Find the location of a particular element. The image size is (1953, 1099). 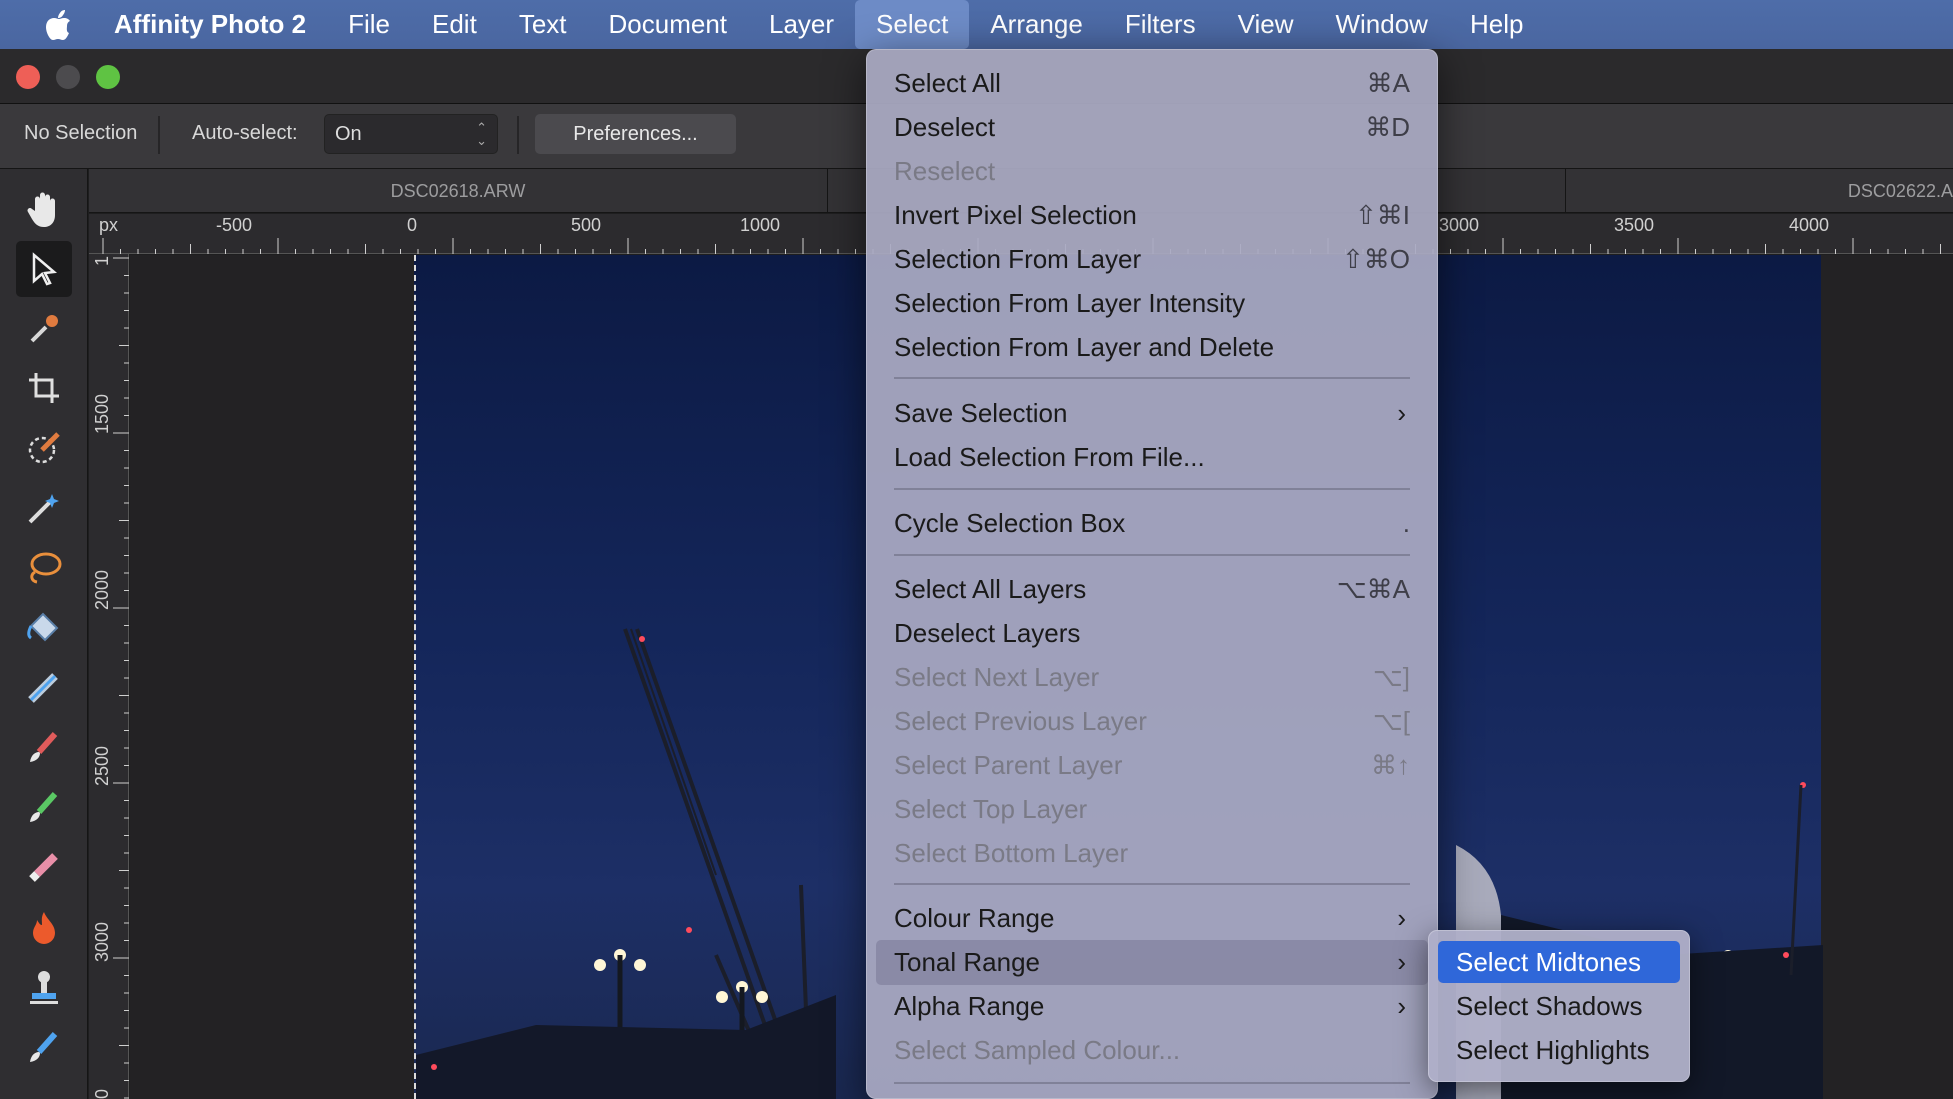

menu-item-select-bottom-layer: Select Bottom Layer is located at coordinates (1152, 853).